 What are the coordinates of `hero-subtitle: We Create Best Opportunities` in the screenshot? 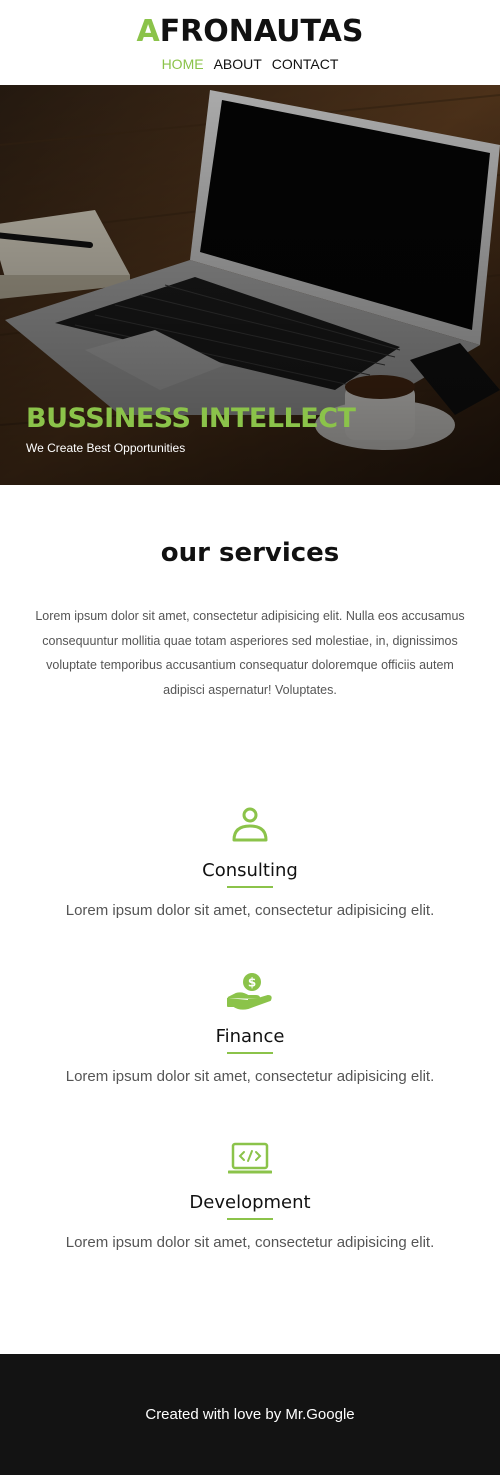 It's located at (106, 448).